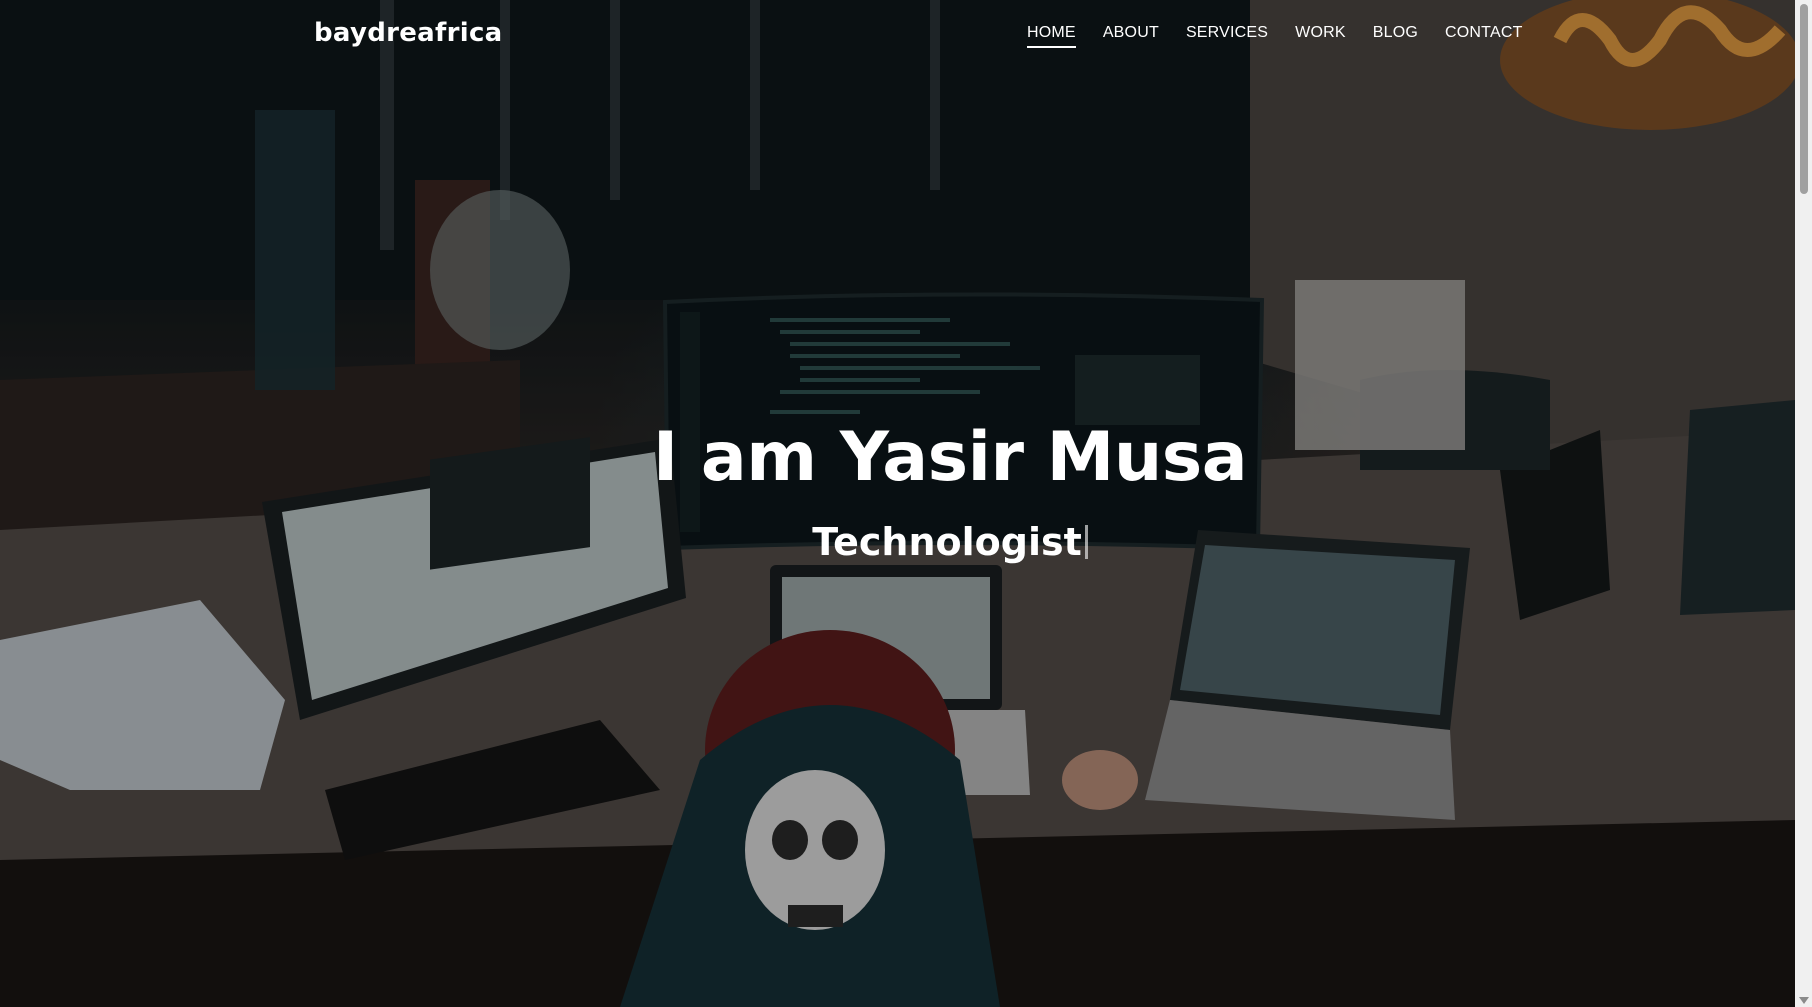 The image size is (1812, 1007). Describe the element at coordinates (1086, 542) in the screenshot. I see `typing-cursor` at that location.